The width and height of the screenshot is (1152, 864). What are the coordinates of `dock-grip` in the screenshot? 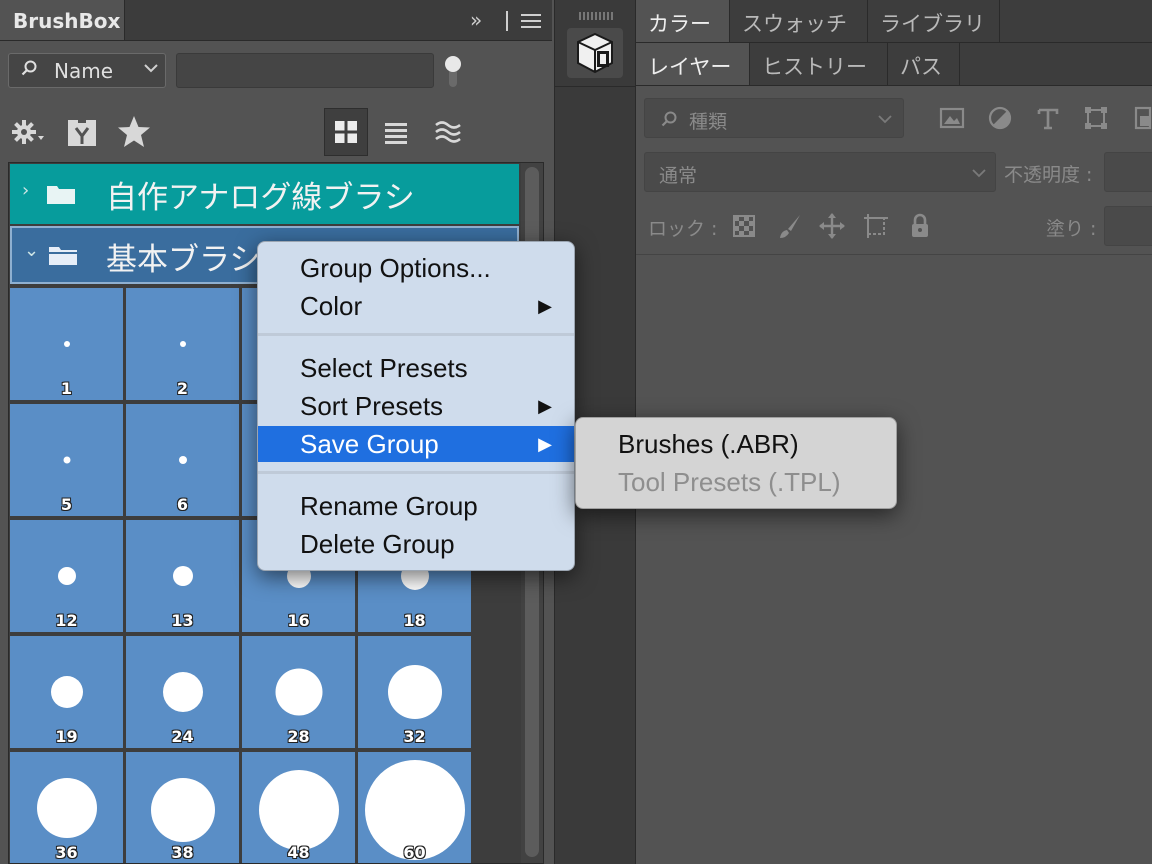 It's located at (596, 16).